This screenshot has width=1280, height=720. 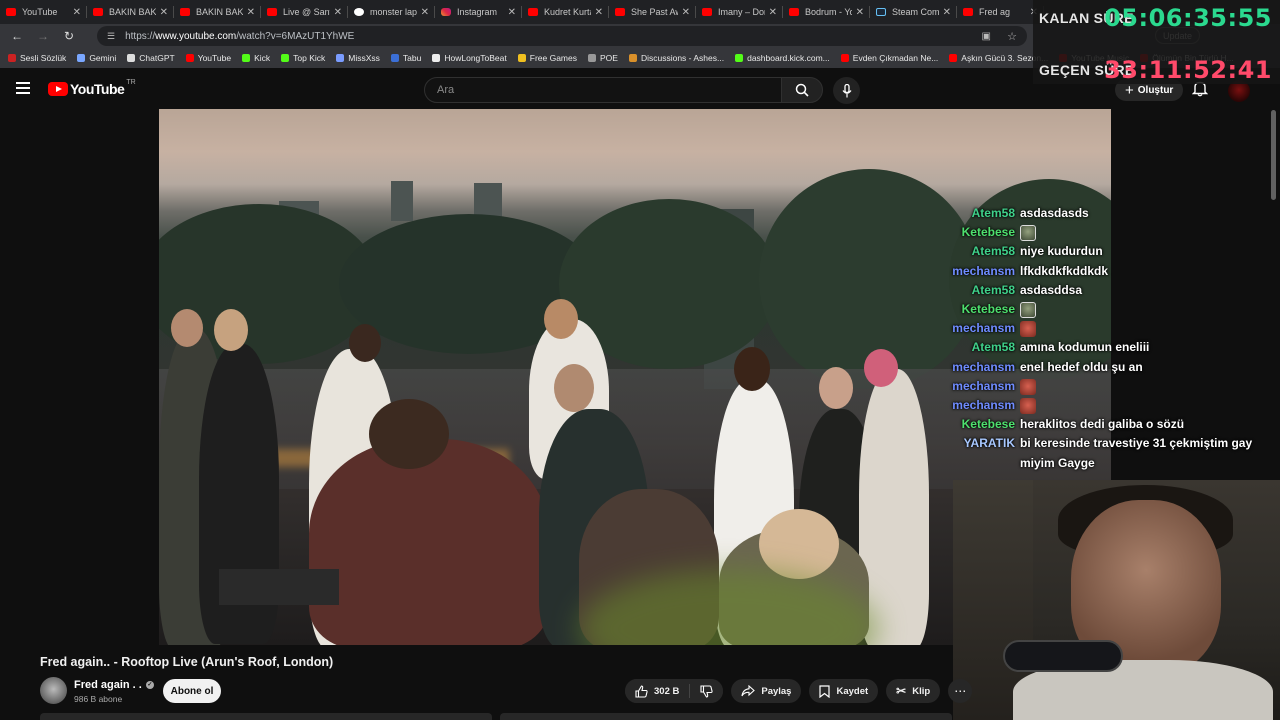 I want to click on site-info-icon: ☰, so click(x=111, y=36).